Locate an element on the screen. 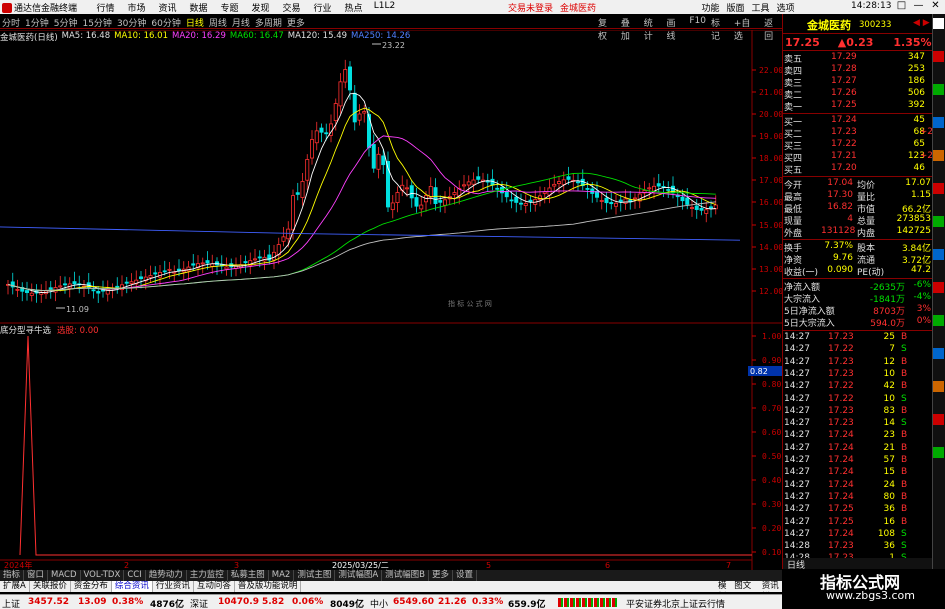 The height and width of the screenshot is (609, 945). side-icon-column is located at coordinates (938, 291).